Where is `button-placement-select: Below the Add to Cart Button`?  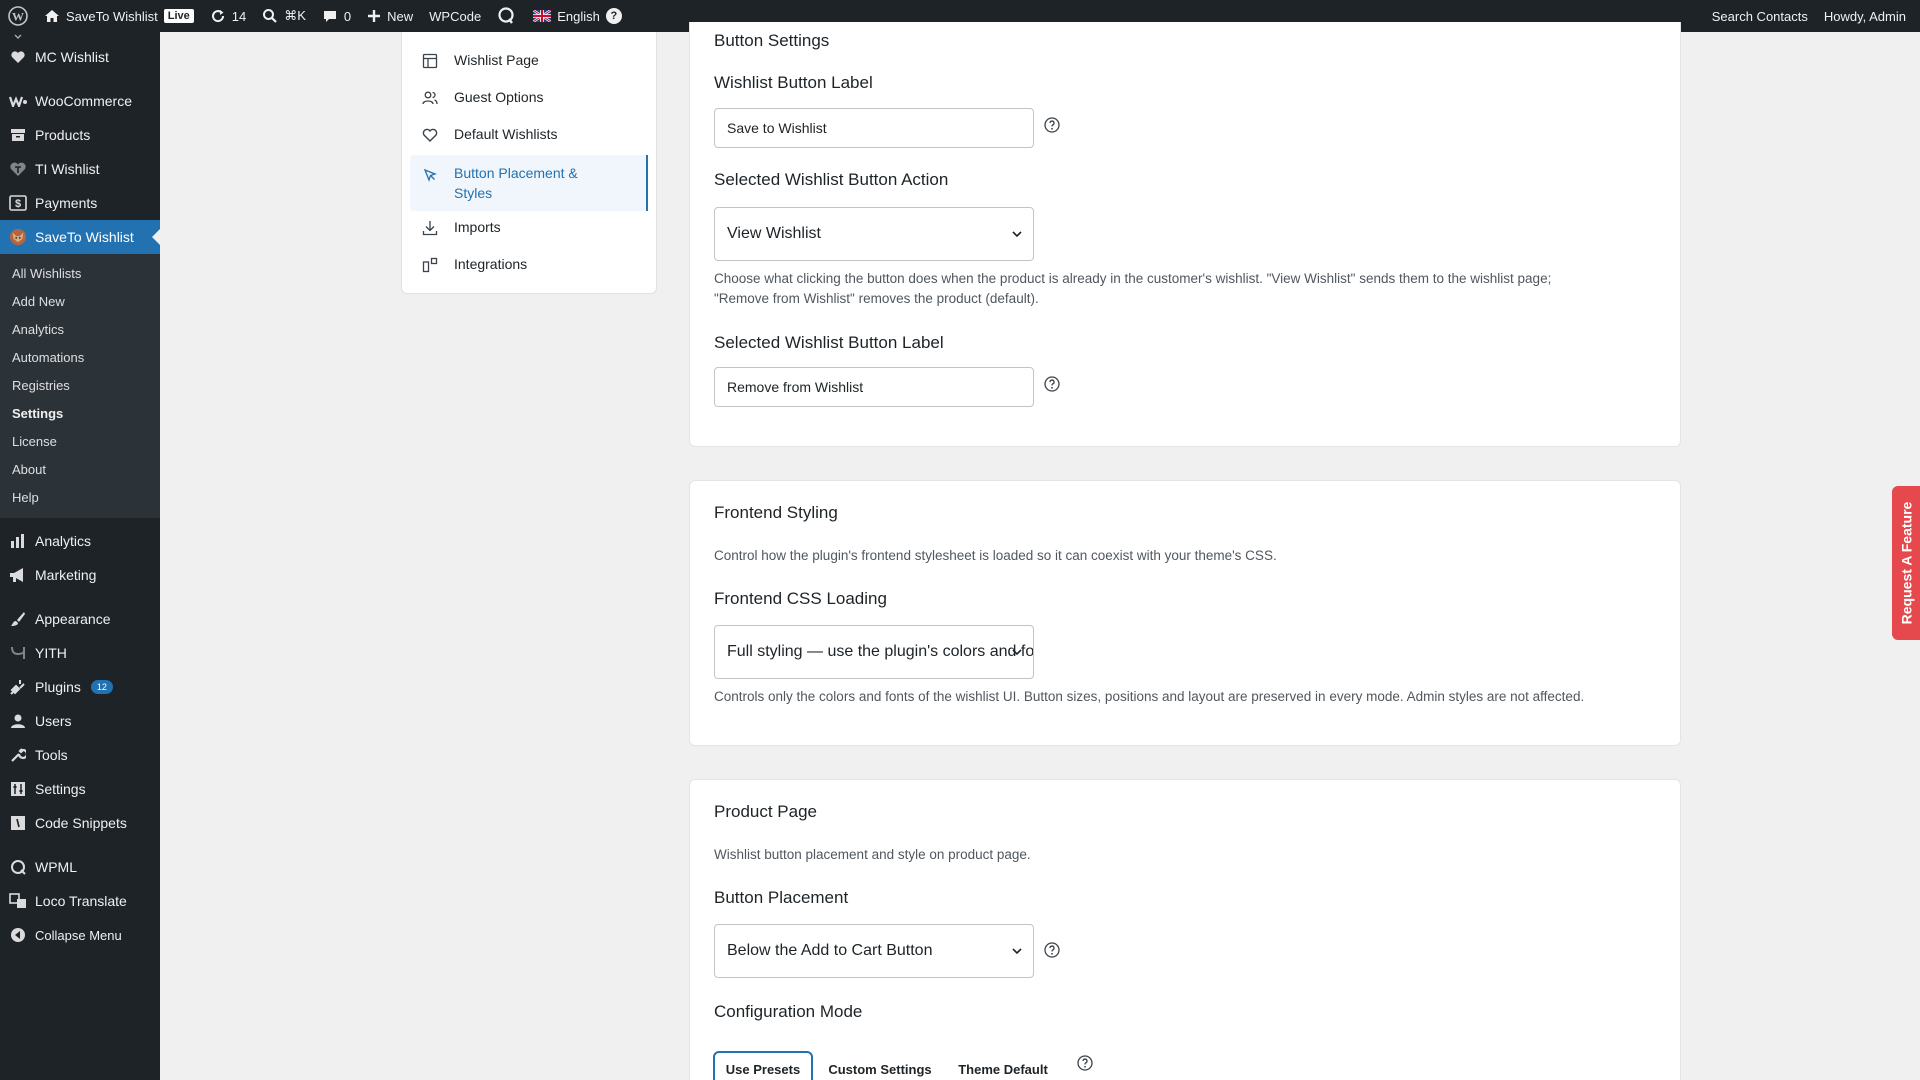 button-placement-select: Below the Add to Cart Button is located at coordinates (874, 951).